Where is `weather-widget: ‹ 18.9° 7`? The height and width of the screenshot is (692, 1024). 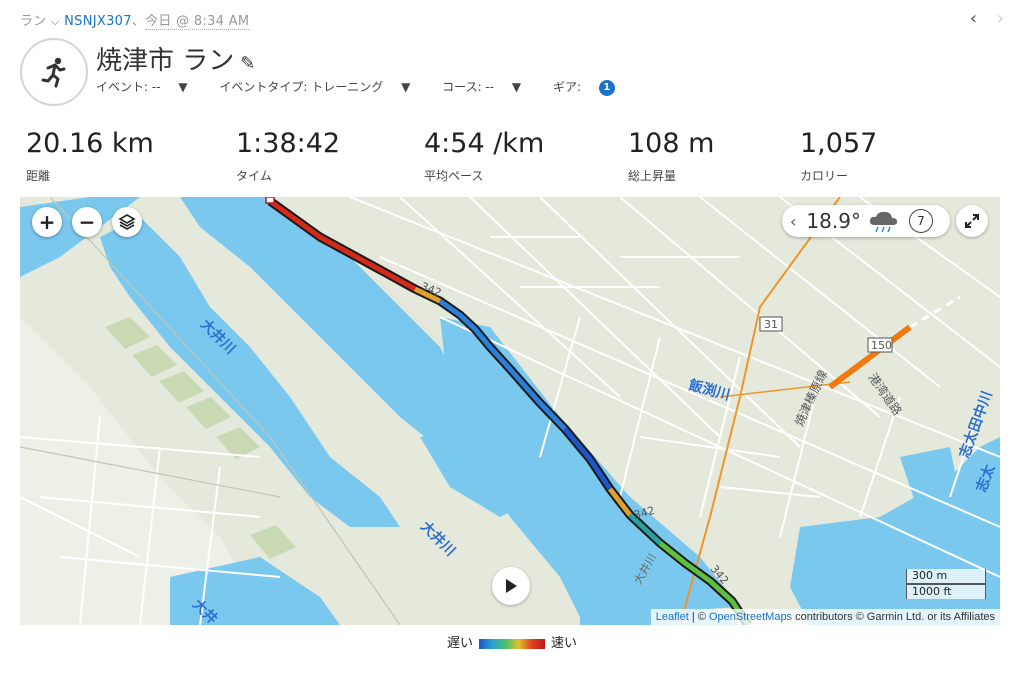
weather-widget: ‹ 18.9° 7 is located at coordinates (866, 221).